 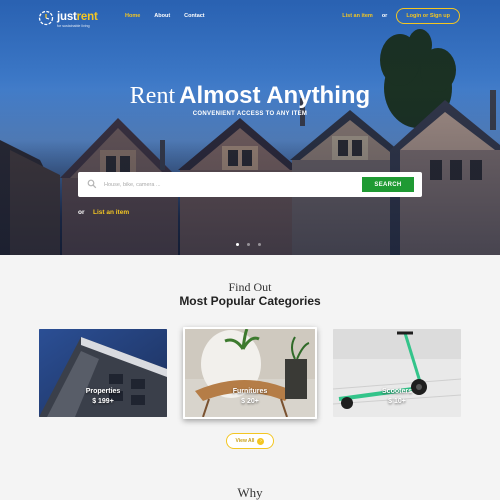 What do you see at coordinates (397, 401) in the screenshot?
I see `category-price: $ 10+` at bounding box center [397, 401].